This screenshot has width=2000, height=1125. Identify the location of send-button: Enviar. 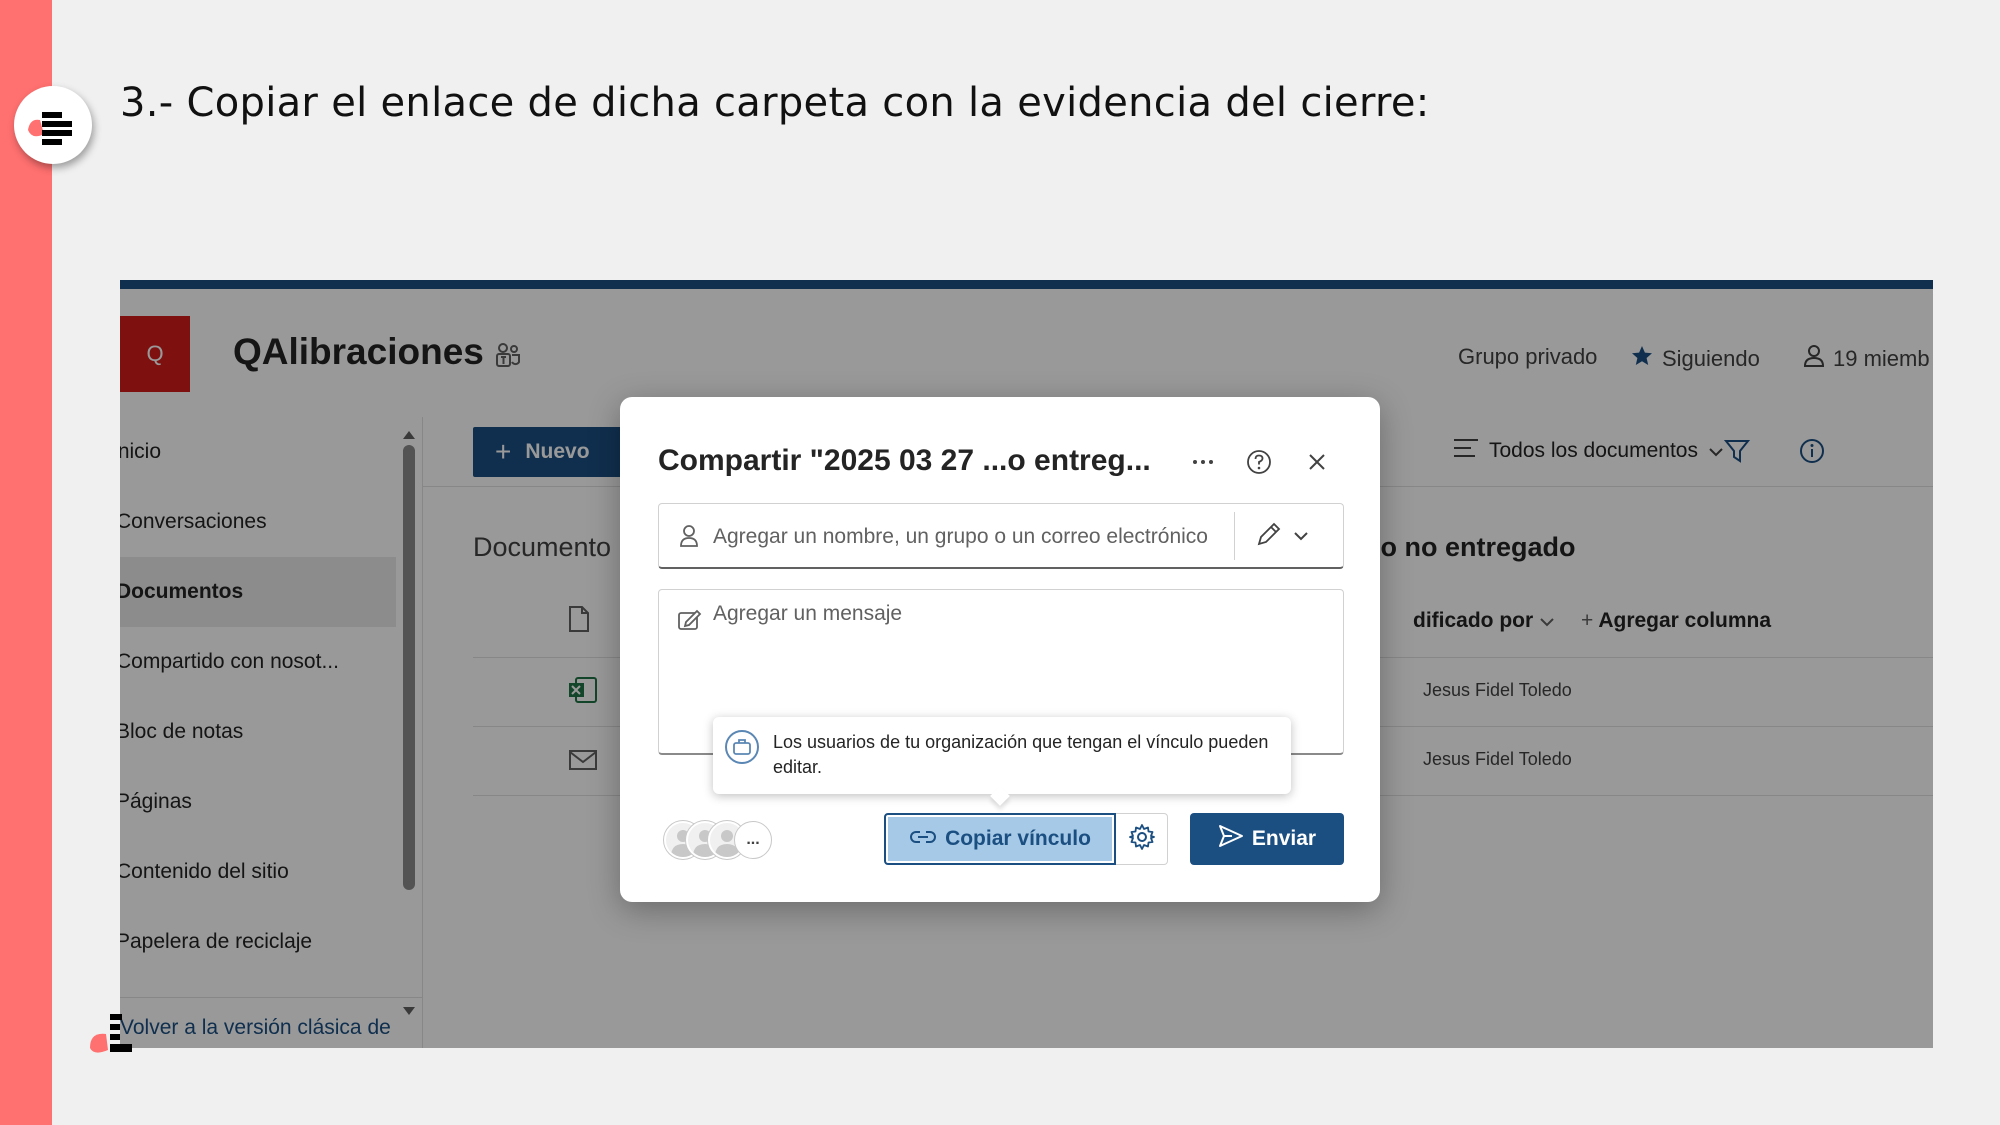
(1267, 839).